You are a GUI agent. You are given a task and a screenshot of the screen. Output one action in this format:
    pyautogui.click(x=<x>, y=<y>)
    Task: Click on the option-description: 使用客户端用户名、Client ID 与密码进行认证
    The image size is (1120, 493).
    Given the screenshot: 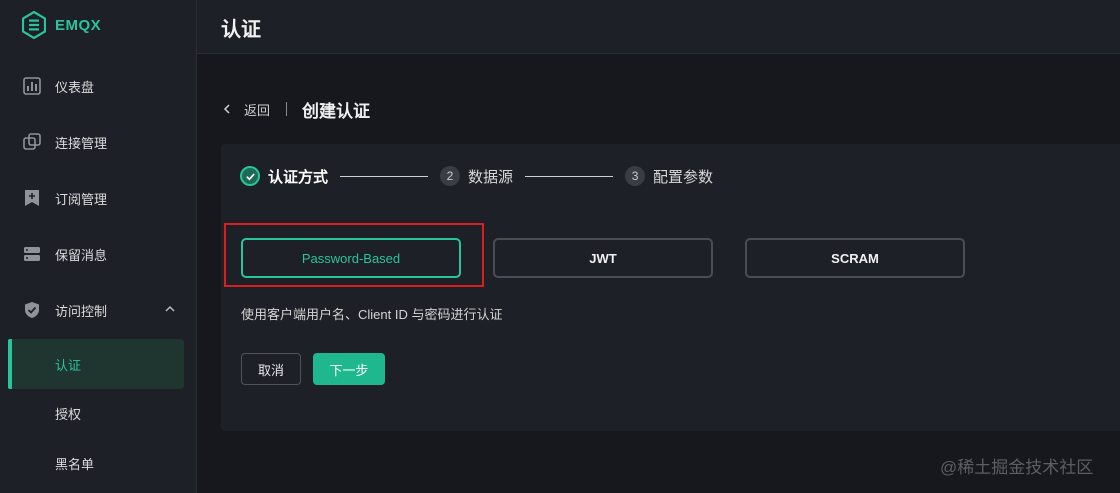 What is the action you would take?
    pyautogui.click(x=372, y=314)
    